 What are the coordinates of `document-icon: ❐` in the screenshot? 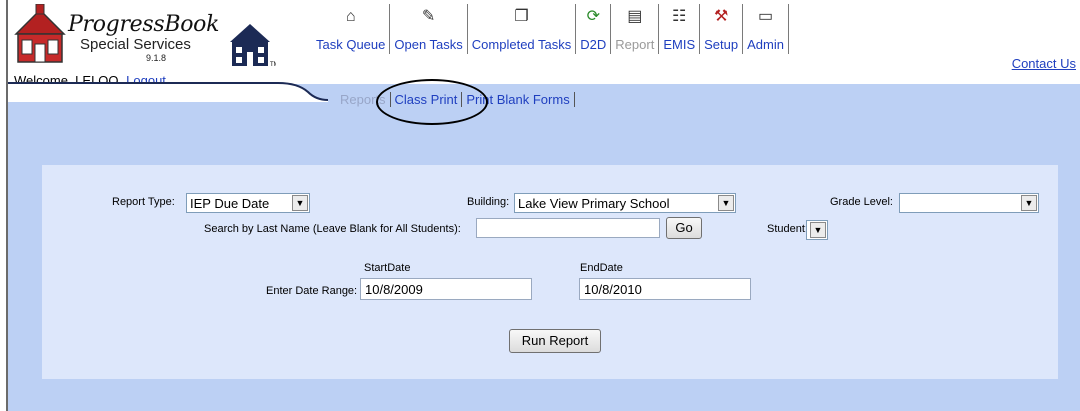 It's located at (521, 16).